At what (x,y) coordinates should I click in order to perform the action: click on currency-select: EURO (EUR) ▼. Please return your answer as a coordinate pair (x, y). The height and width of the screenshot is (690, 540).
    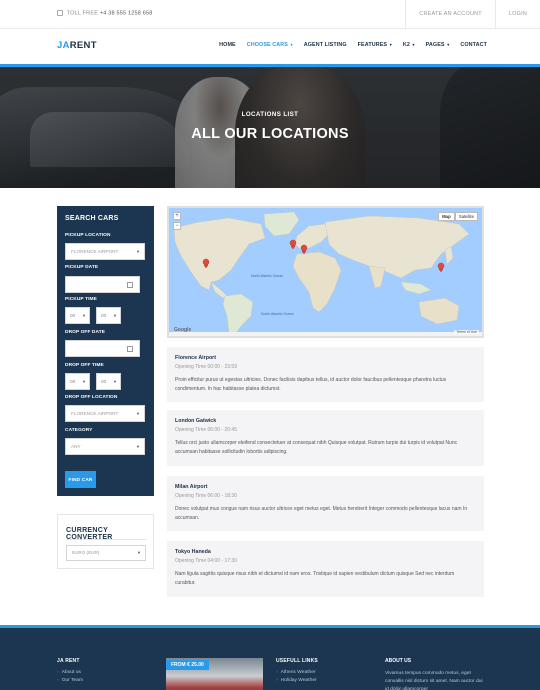
    Looking at the image, I should click on (106, 553).